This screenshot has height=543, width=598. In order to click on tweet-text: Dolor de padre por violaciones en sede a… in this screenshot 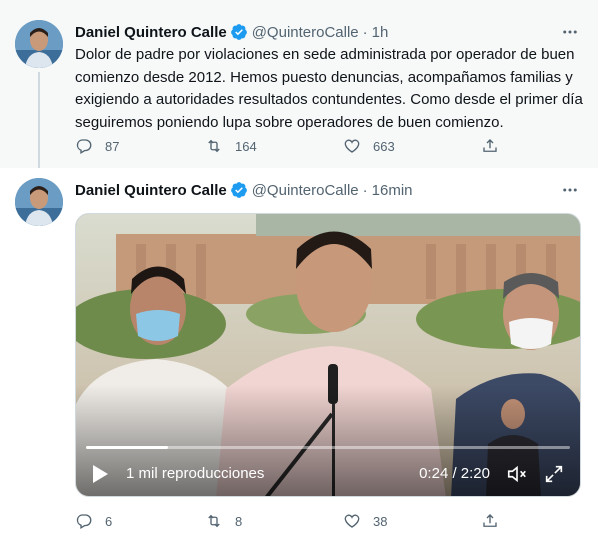, I will do `click(329, 88)`.